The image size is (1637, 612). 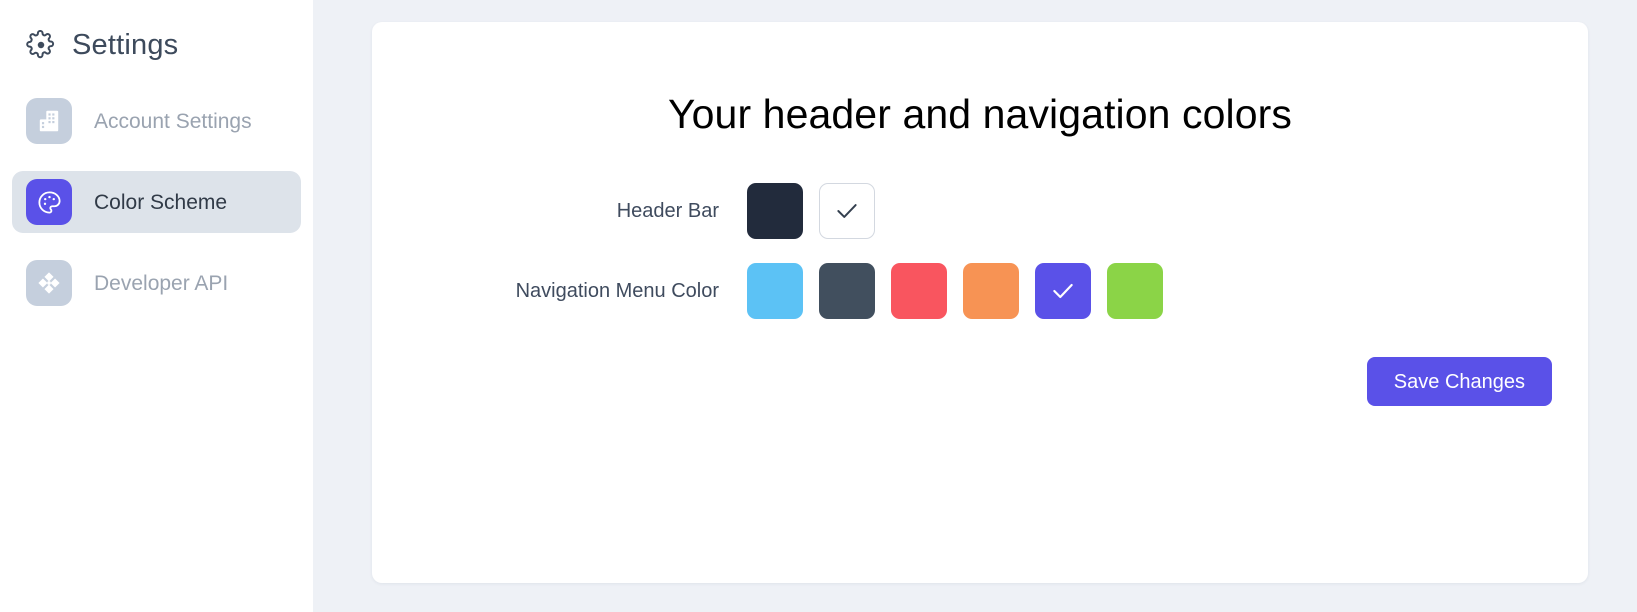 I want to click on sidebar-item-developer-api: Developer API, so click(x=156, y=283).